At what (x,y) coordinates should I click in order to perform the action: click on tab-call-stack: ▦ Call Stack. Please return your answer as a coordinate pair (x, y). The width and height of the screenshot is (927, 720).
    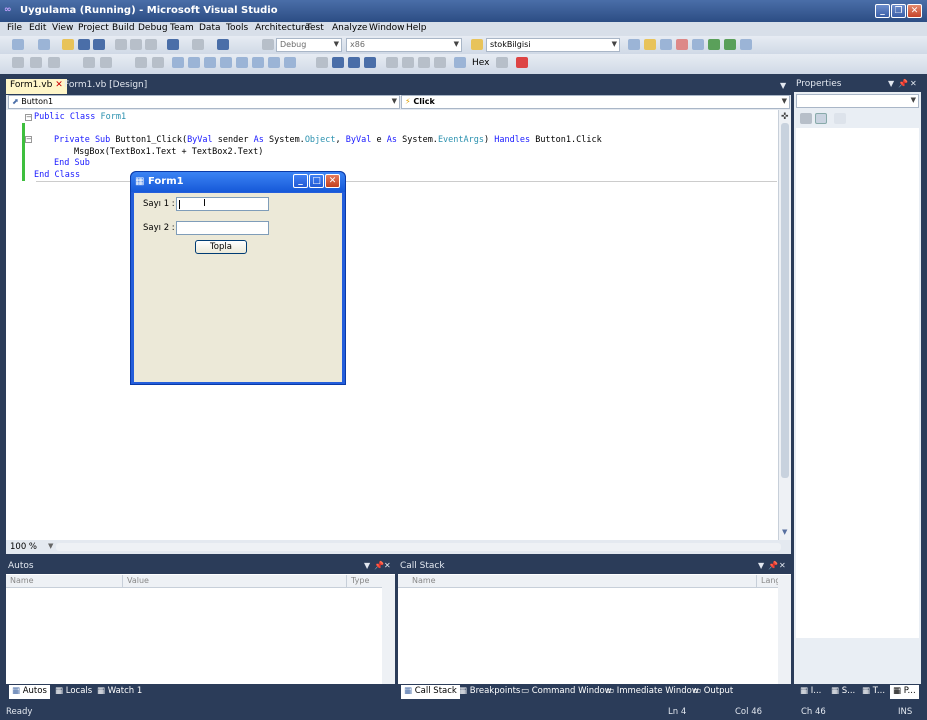
    Looking at the image, I should click on (430, 692).